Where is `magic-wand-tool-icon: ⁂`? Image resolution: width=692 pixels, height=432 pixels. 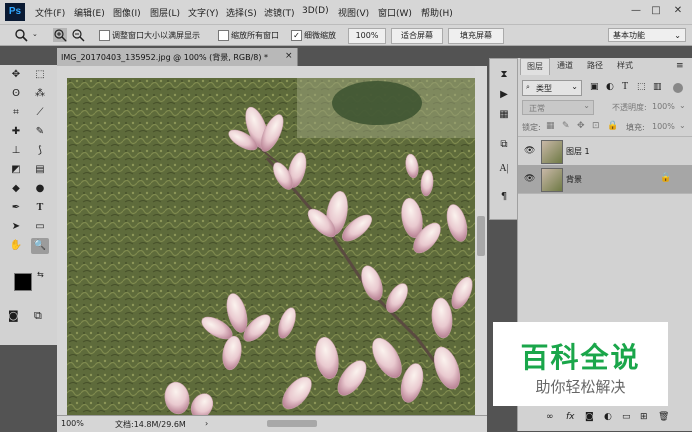 magic-wand-tool-icon: ⁂ is located at coordinates (40, 94).